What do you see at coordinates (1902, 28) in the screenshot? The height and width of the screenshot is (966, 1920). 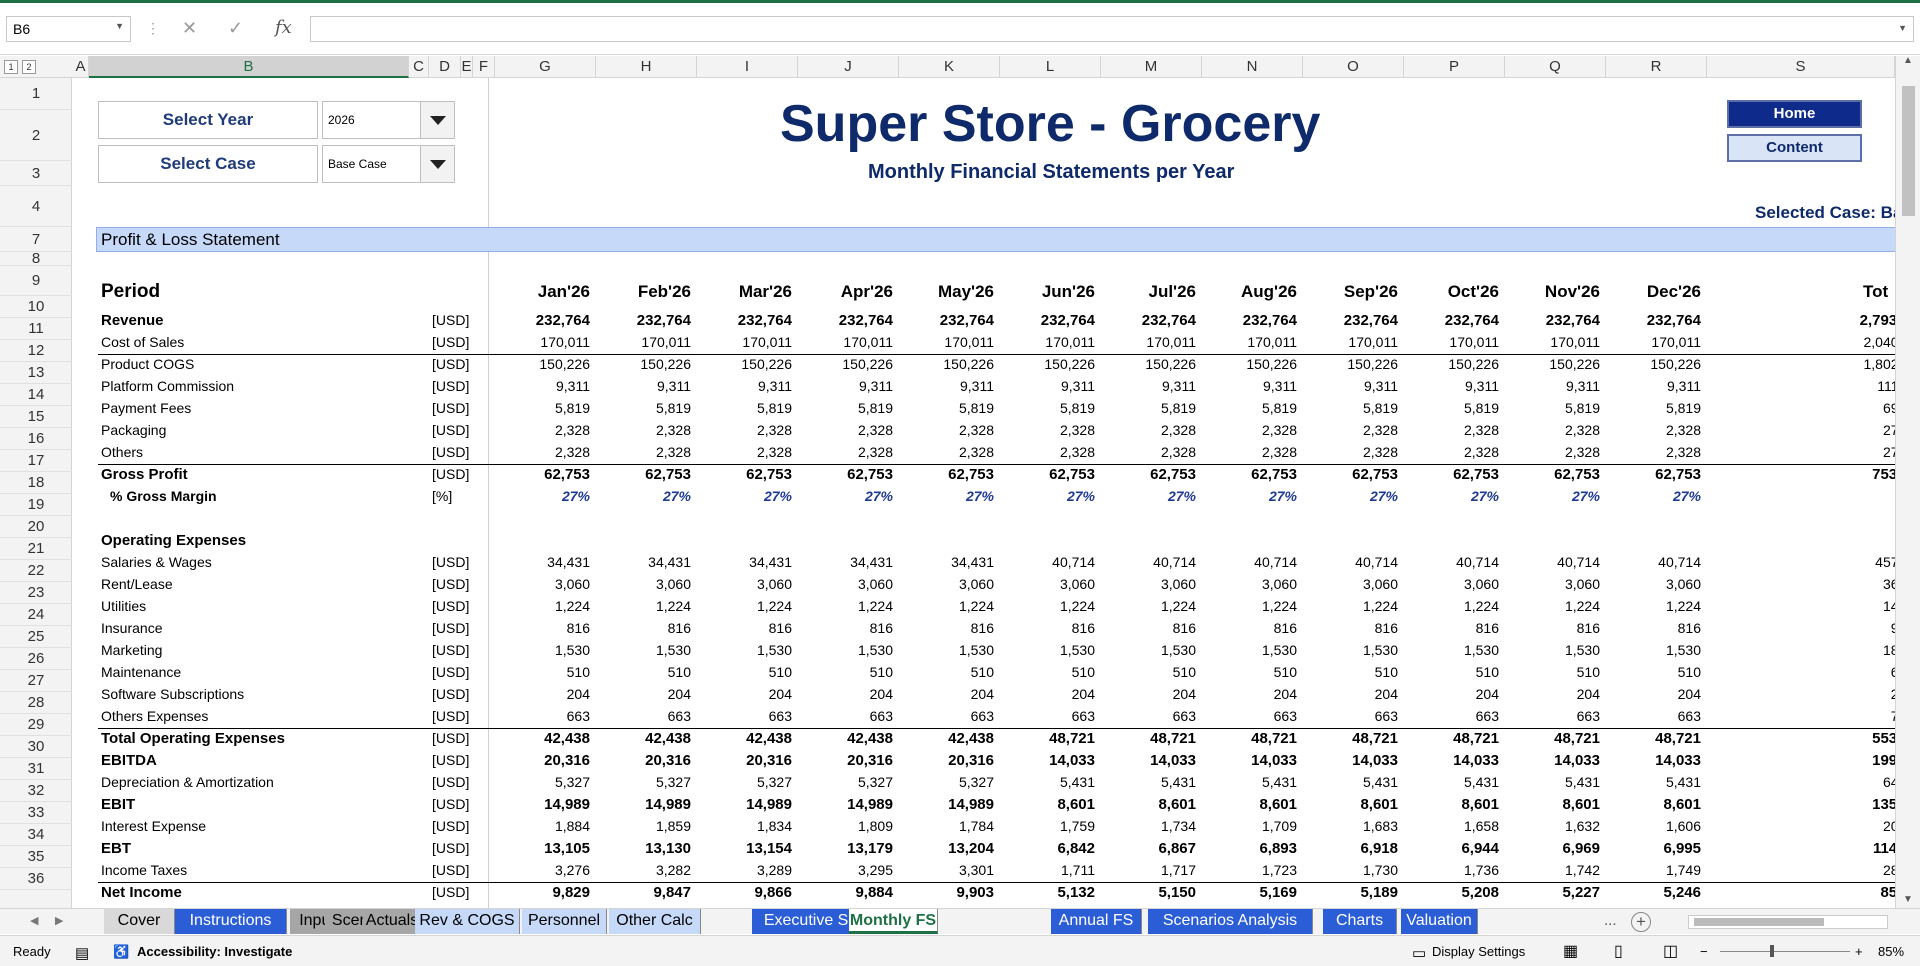 I see `expand-formula-icon: ▼` at bounding box center [1902, 28].